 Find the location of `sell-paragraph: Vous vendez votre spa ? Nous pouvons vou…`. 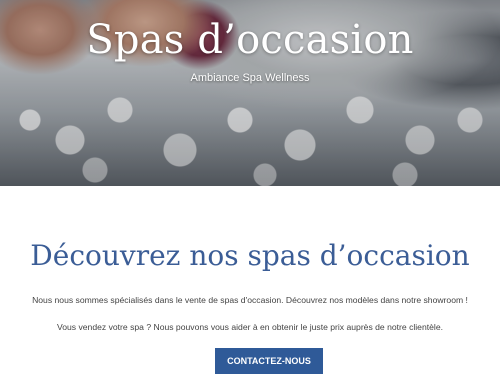

sell-paragraph: Vous vendez votre spa ? Nous pouvons vou… is located at coordinates (249, 327).